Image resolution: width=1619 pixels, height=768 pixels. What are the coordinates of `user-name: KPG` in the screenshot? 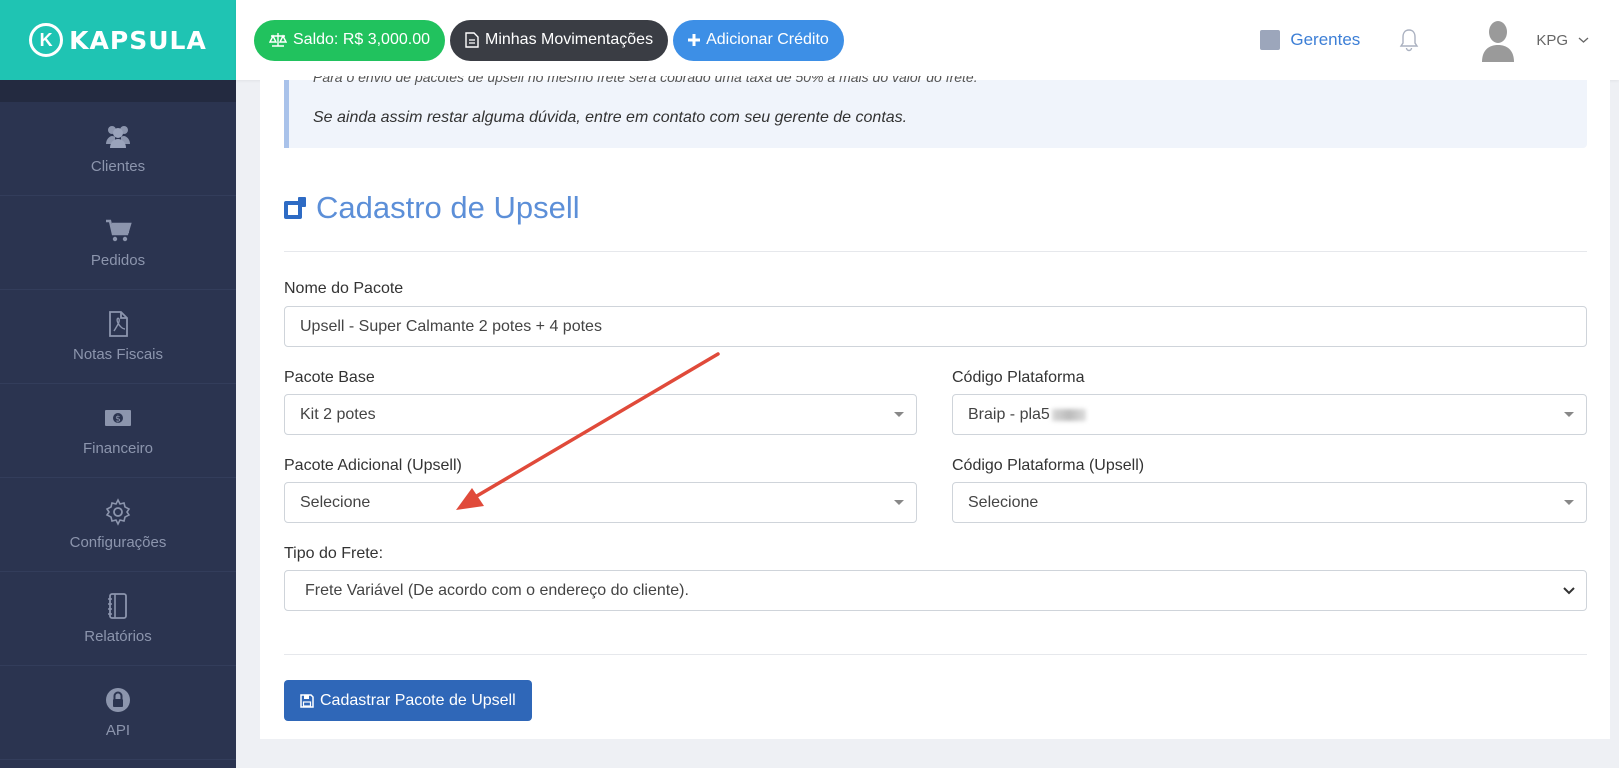 It's located at (1552, 40).